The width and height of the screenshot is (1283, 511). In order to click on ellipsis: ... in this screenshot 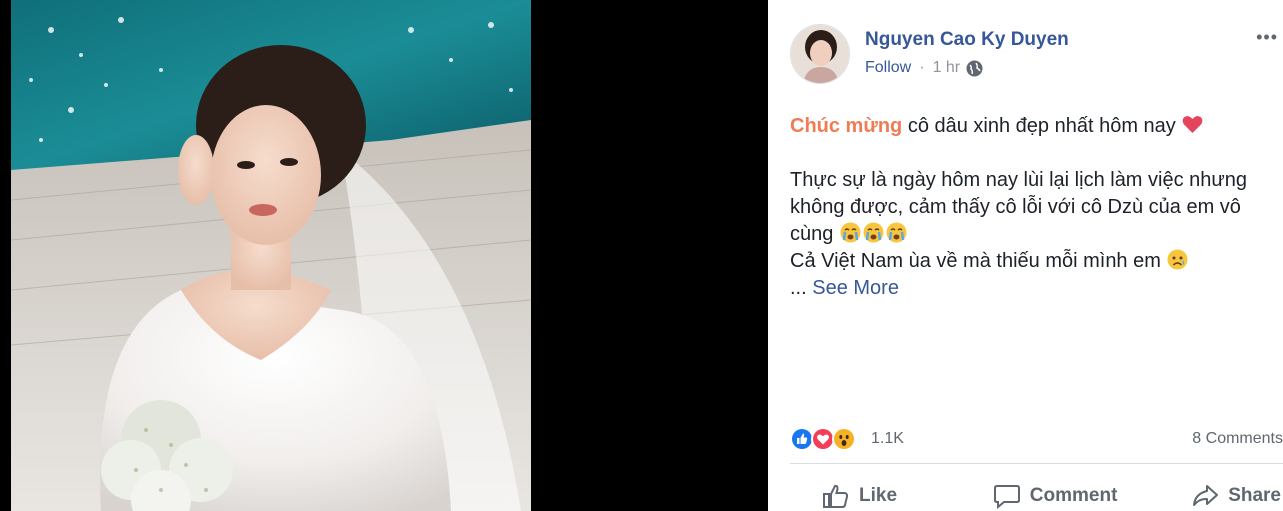, I will do `click(798, 288)`.